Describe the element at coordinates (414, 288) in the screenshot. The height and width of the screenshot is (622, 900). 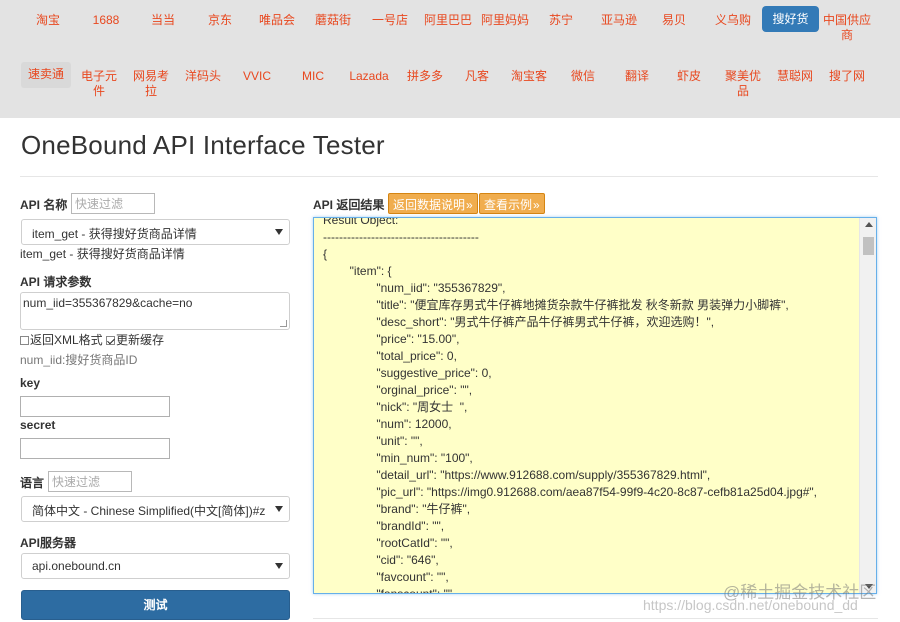
I see `result-line: "num_iid": "355367829",` at that location.